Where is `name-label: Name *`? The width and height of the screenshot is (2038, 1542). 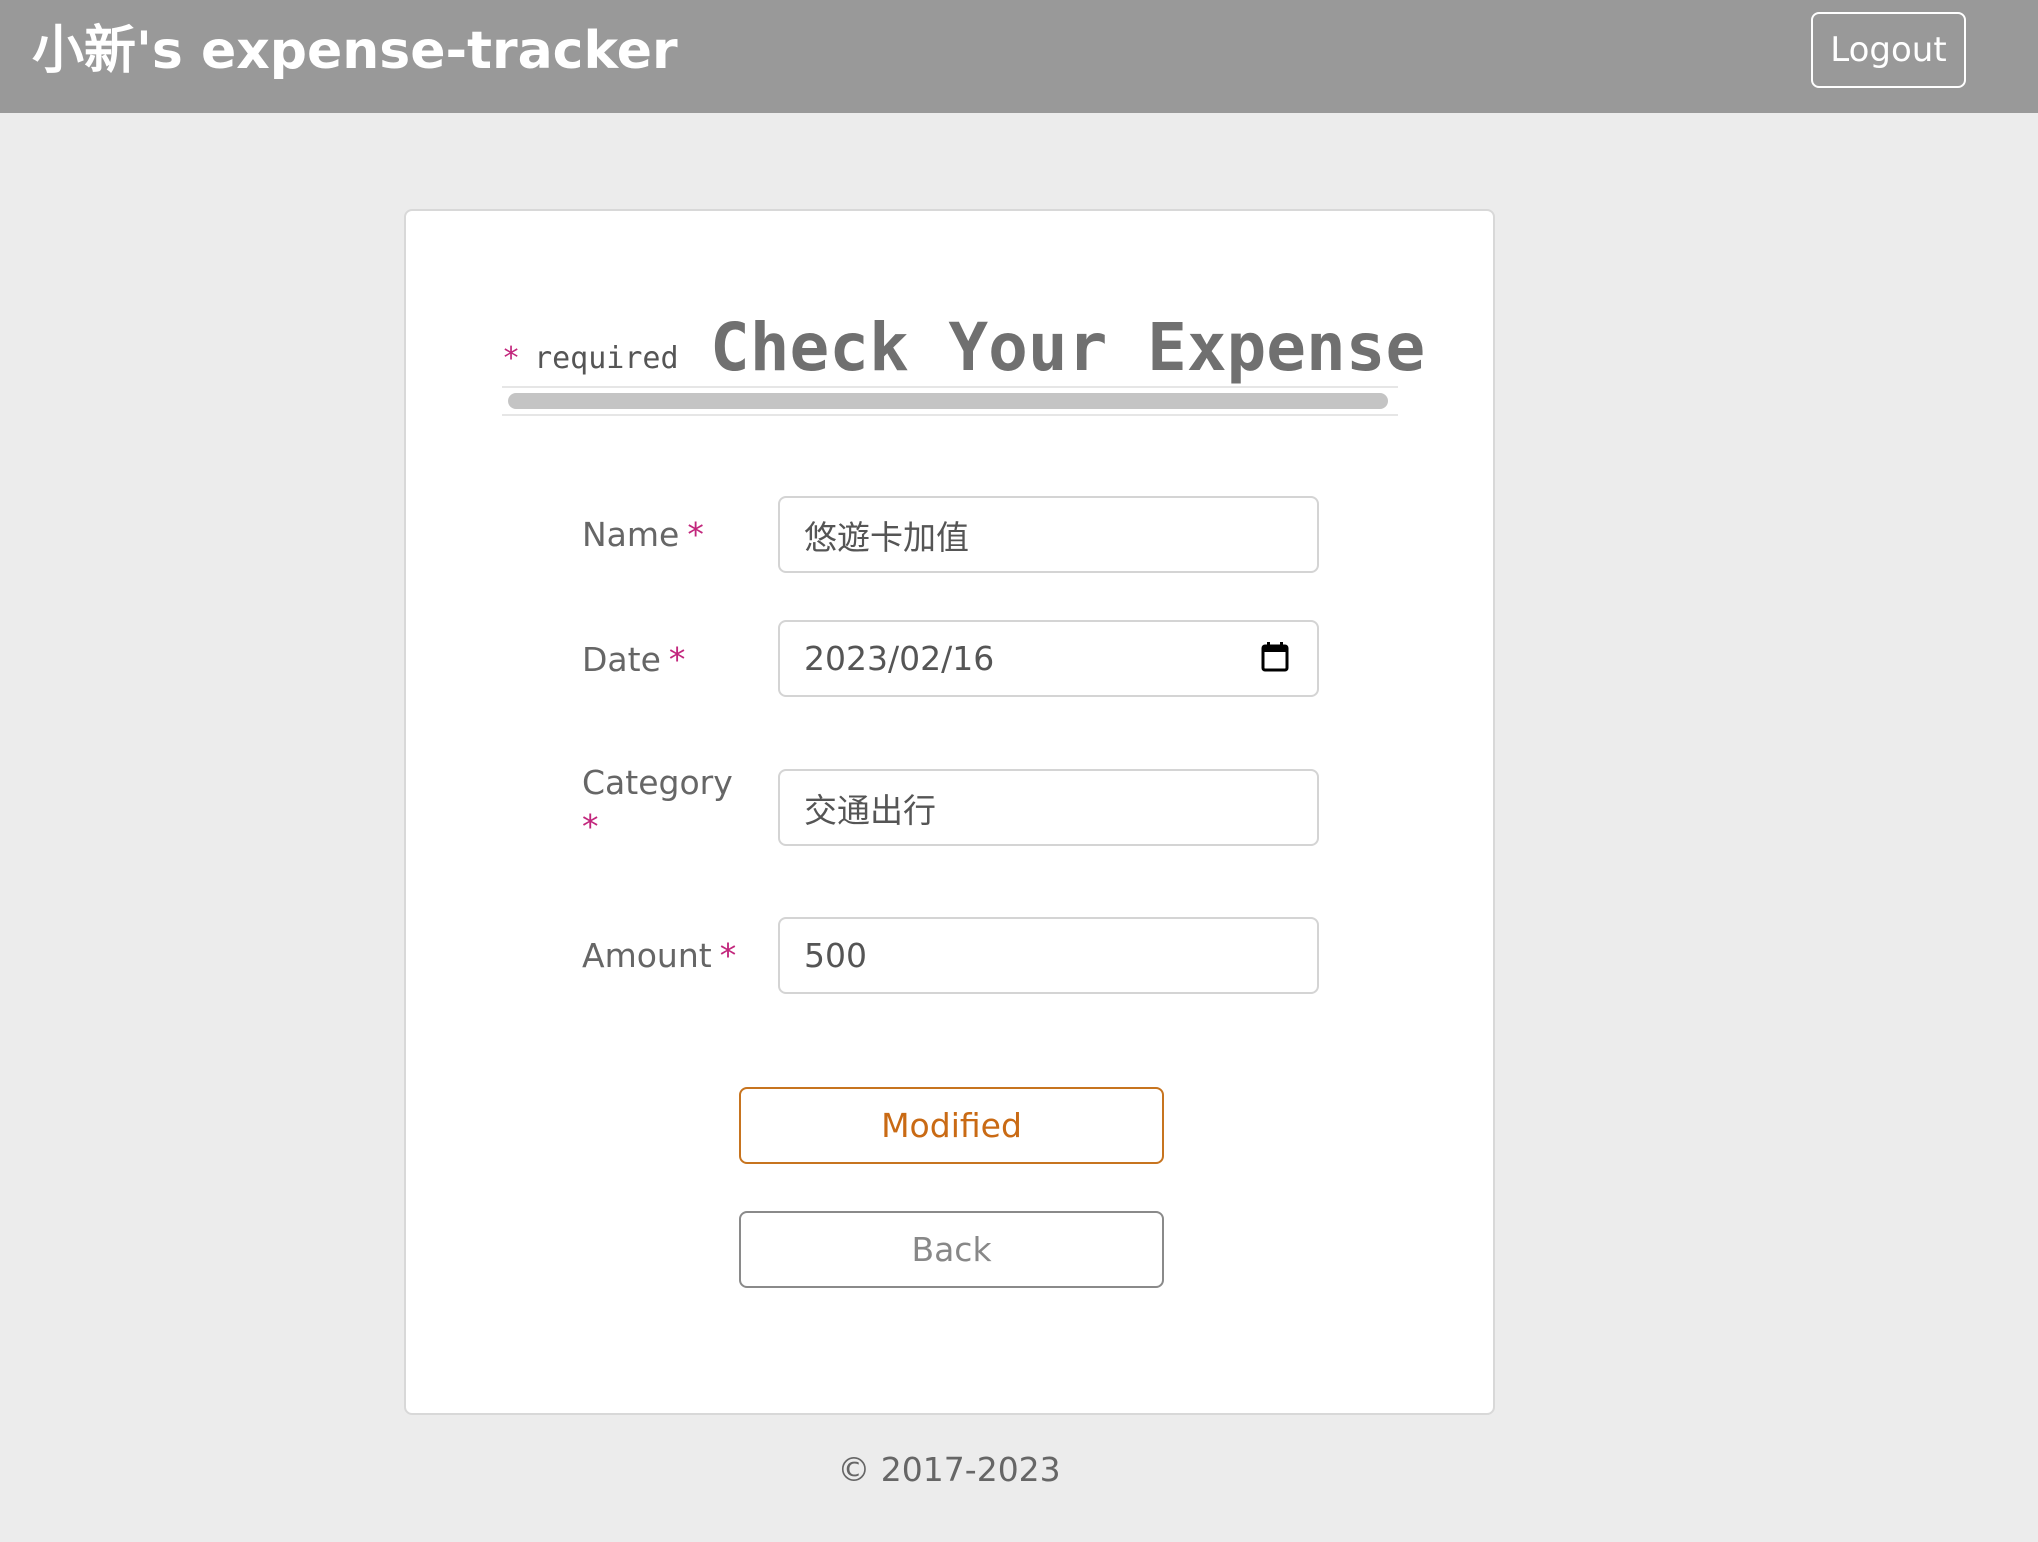
name-label: Name * is located at coordinates (643, 535).